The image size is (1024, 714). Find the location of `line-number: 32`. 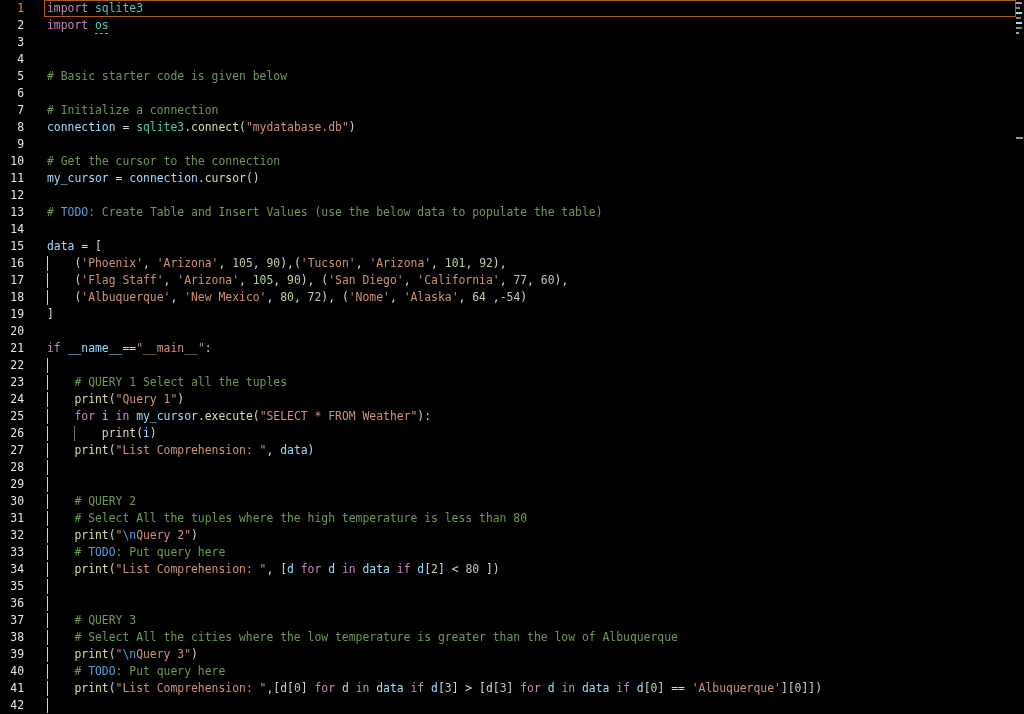

line-number: 32 is located at coordinates (16, 535).